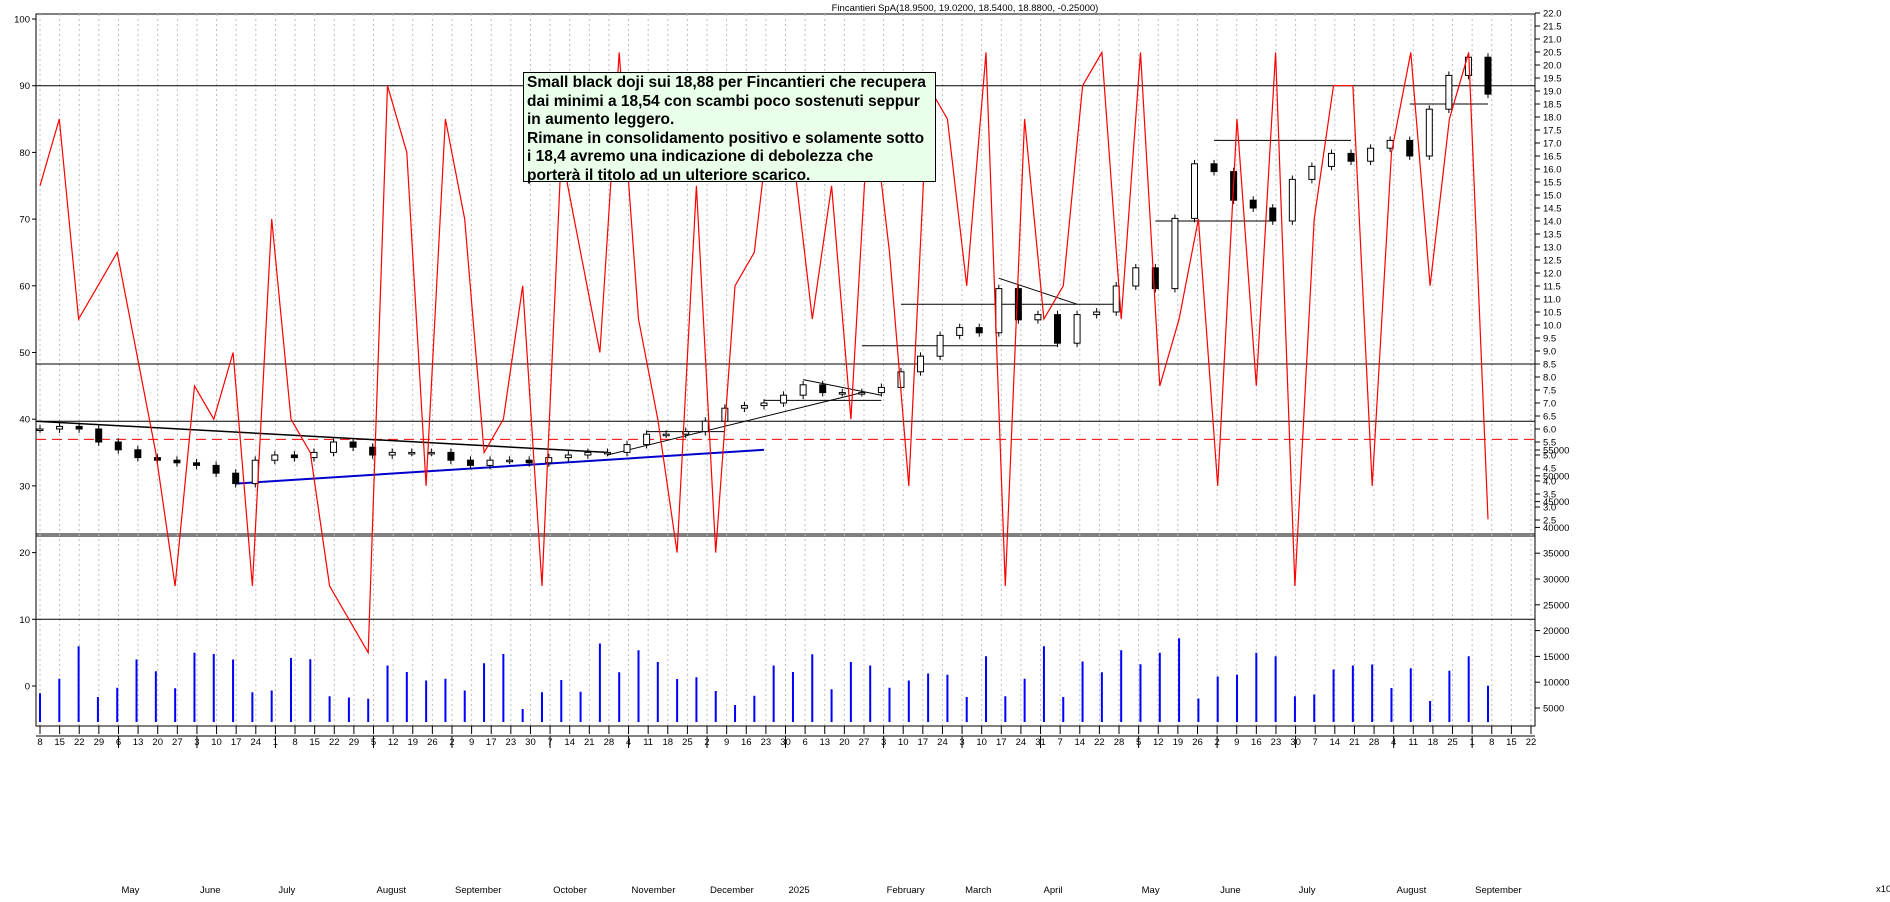  Describe the element at coordinates (1549, 391) in the screenshot. I see `price-tick-label: 7.5` at that location.